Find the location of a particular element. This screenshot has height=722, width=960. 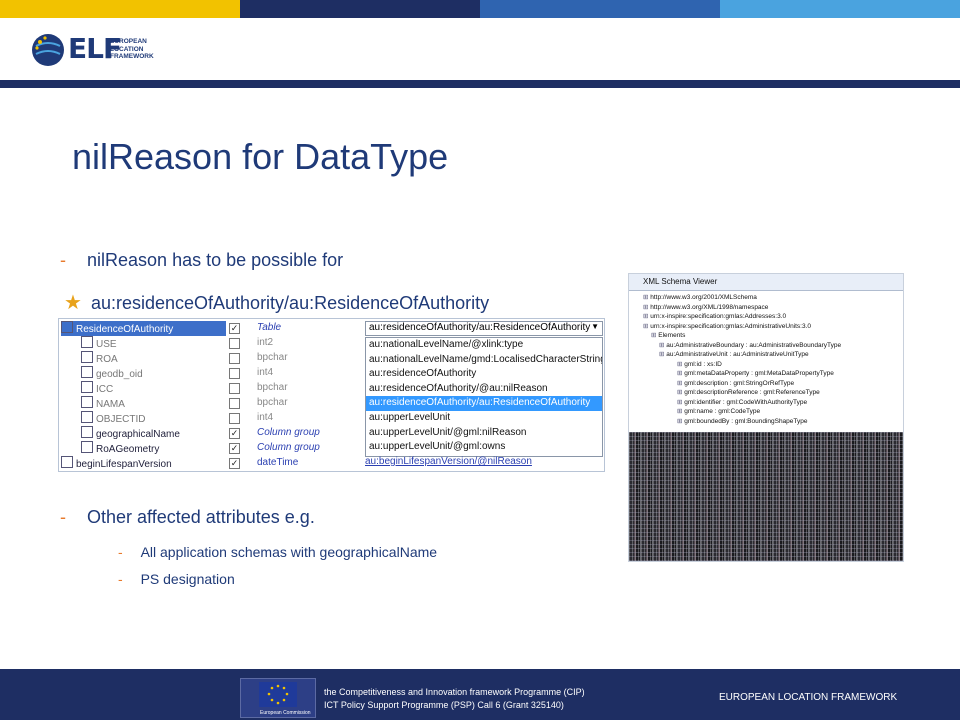

tree-row: ROA is located at coordinates (99, 358).